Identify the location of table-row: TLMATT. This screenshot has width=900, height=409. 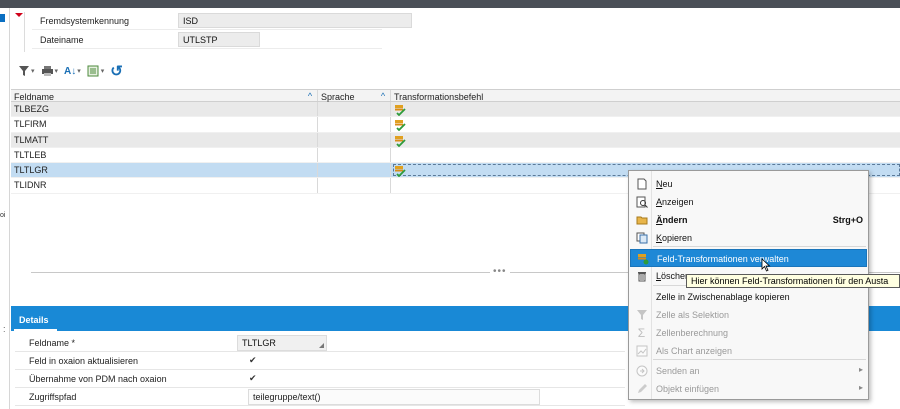
(455, 140).